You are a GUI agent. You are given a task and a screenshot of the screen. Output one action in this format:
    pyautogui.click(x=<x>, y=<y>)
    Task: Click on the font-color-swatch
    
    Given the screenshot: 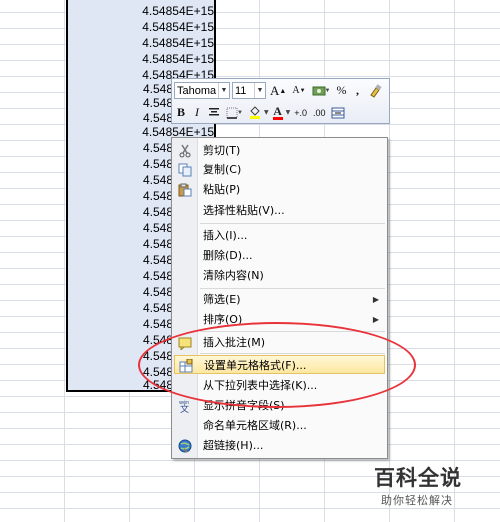 What is the action you would take?
    pyautogui.click(x=277, y=118)
    